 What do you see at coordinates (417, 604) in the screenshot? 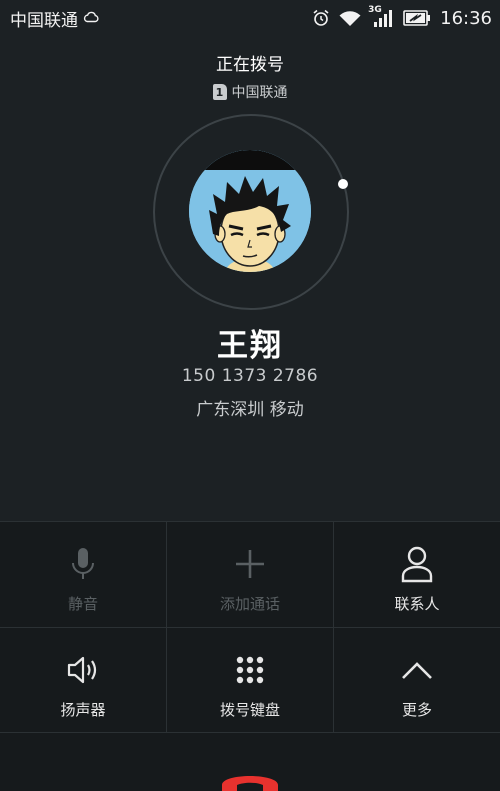
I see `contacts-label: 联系人` at bounding box center [417, 604].